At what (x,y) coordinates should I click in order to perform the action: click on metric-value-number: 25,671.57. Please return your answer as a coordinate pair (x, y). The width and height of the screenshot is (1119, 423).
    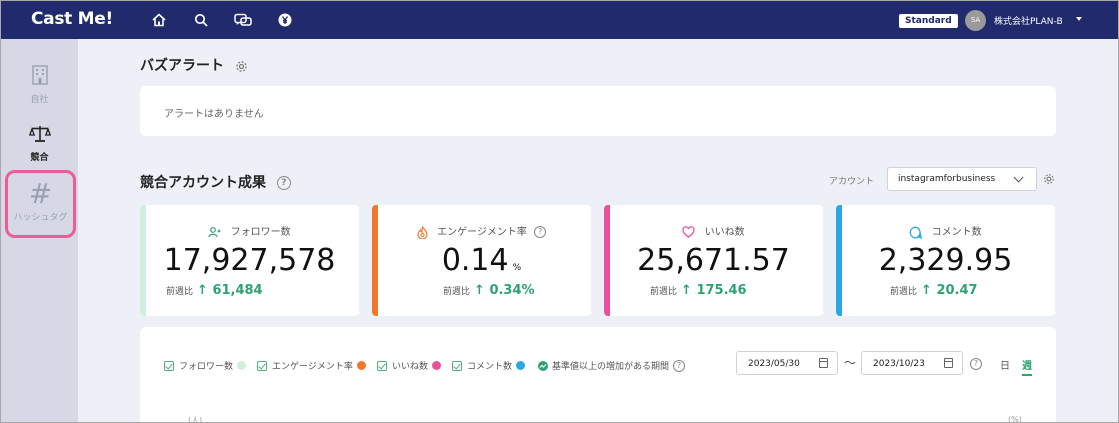
    Looking at the image, I should click on (713, 260).